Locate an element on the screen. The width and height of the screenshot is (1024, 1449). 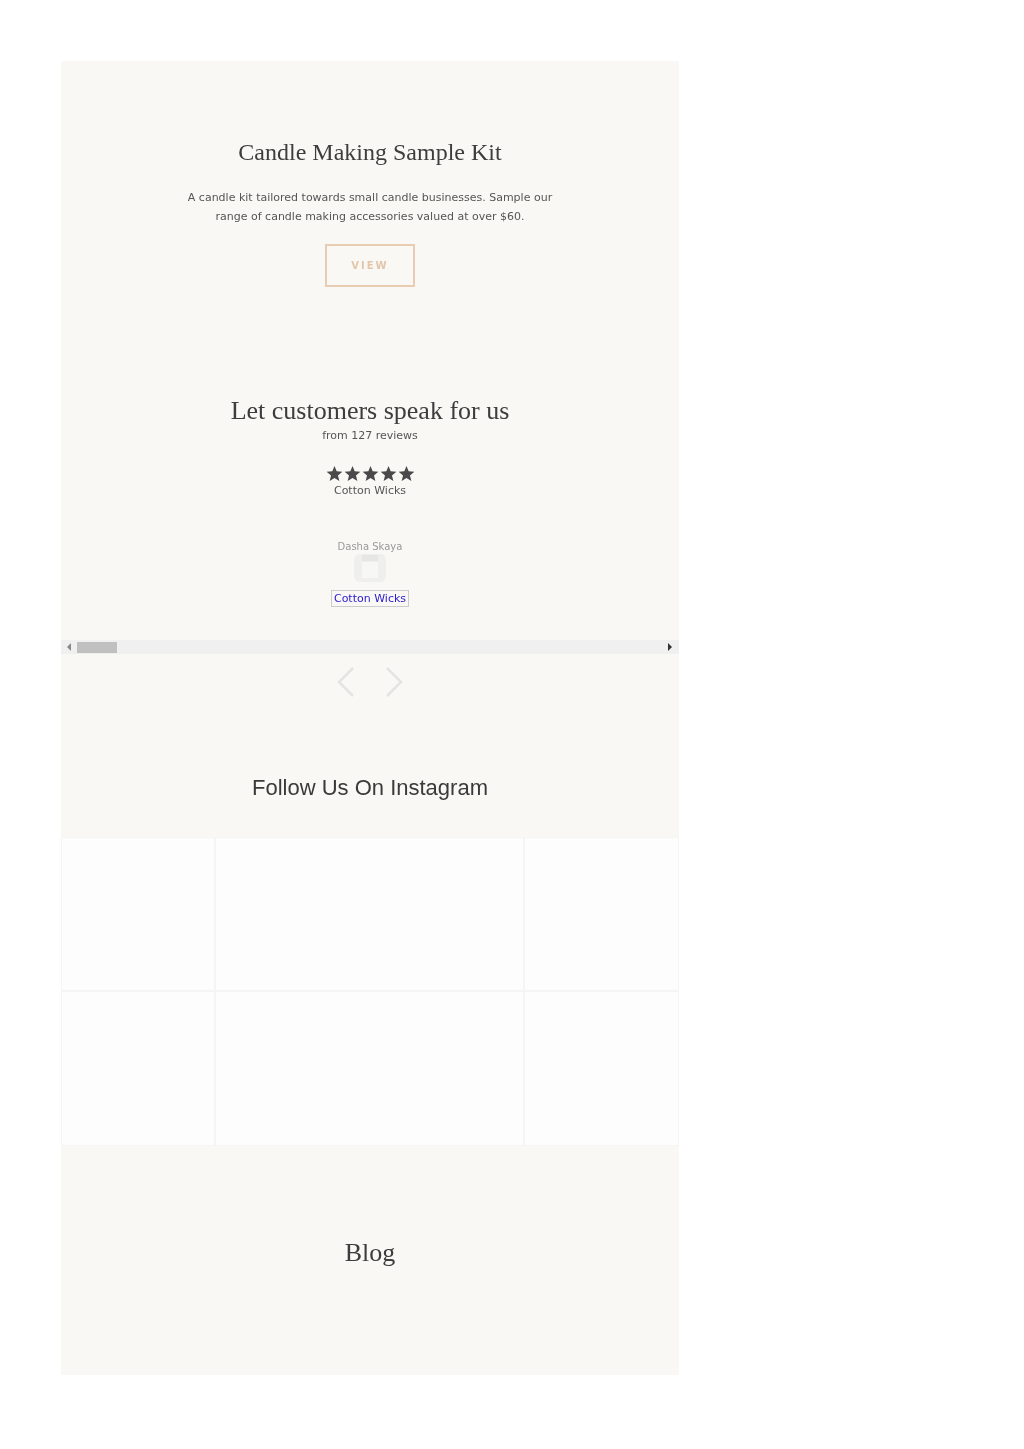
section-title: Follow Us On Instagram is located at coordinates (370, 788).